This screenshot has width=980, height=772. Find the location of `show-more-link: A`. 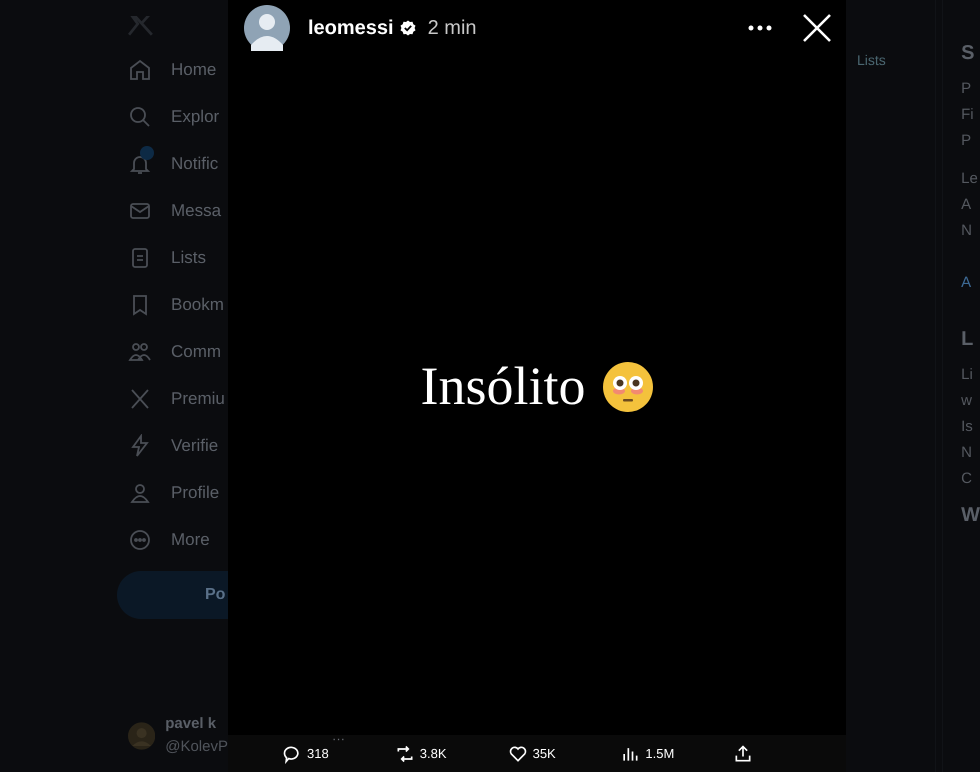

show-more-link: A is located at coordinates (970, 285).